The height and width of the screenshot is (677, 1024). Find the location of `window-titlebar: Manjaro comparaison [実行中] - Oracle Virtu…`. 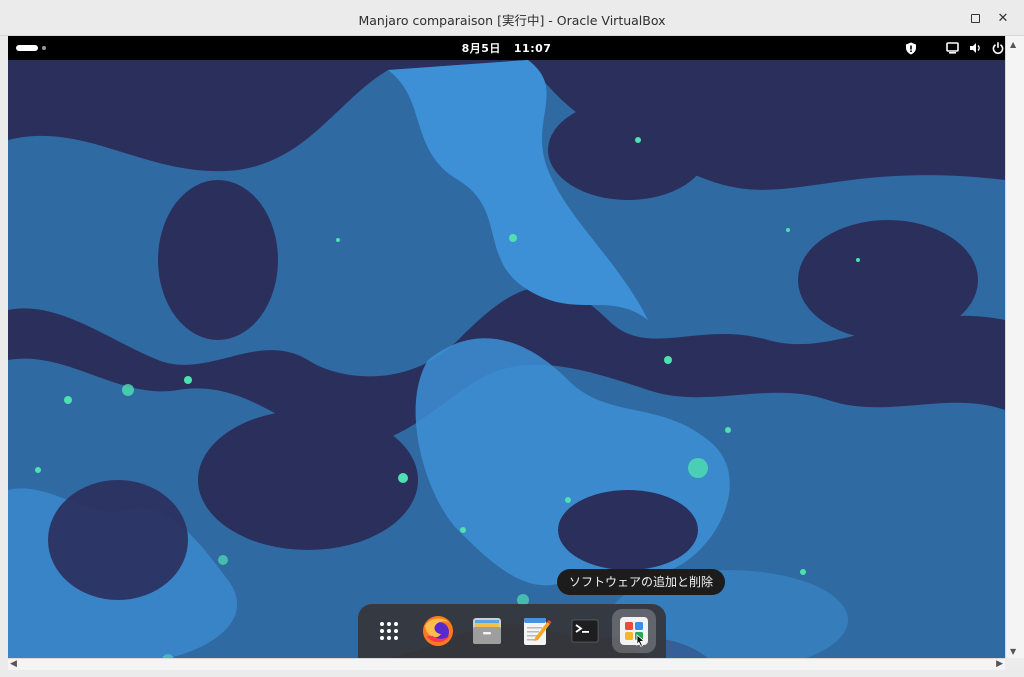

window-titlebar: Manjaro comparaison [実行中] - Oracle Virtu… is located at coordinates (512, 18).